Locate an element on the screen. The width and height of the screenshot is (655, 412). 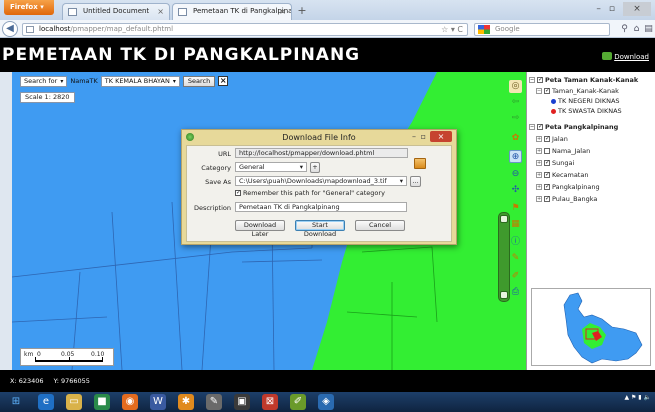
category-select: General ▾ is located at coordinates (271, 167).